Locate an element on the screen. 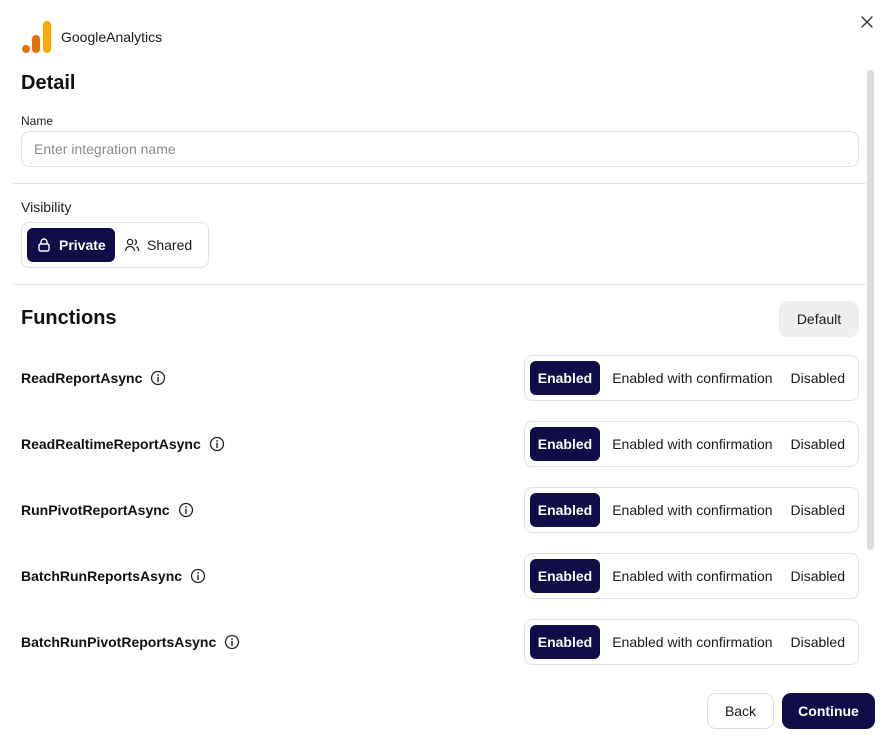 Image resolution: width=889 pixels, height=749 pixels. function-name: BatchRunPivotReportsAsync is located at coordinates (130, 642).